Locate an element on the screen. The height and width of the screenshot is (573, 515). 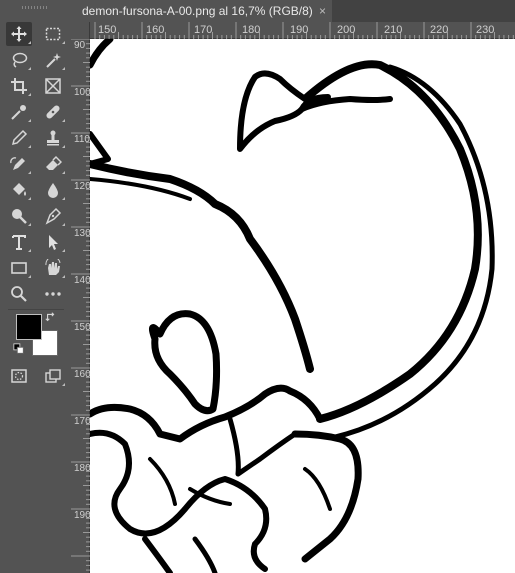
crop-tool-icon is located at coordinates (19, 86).